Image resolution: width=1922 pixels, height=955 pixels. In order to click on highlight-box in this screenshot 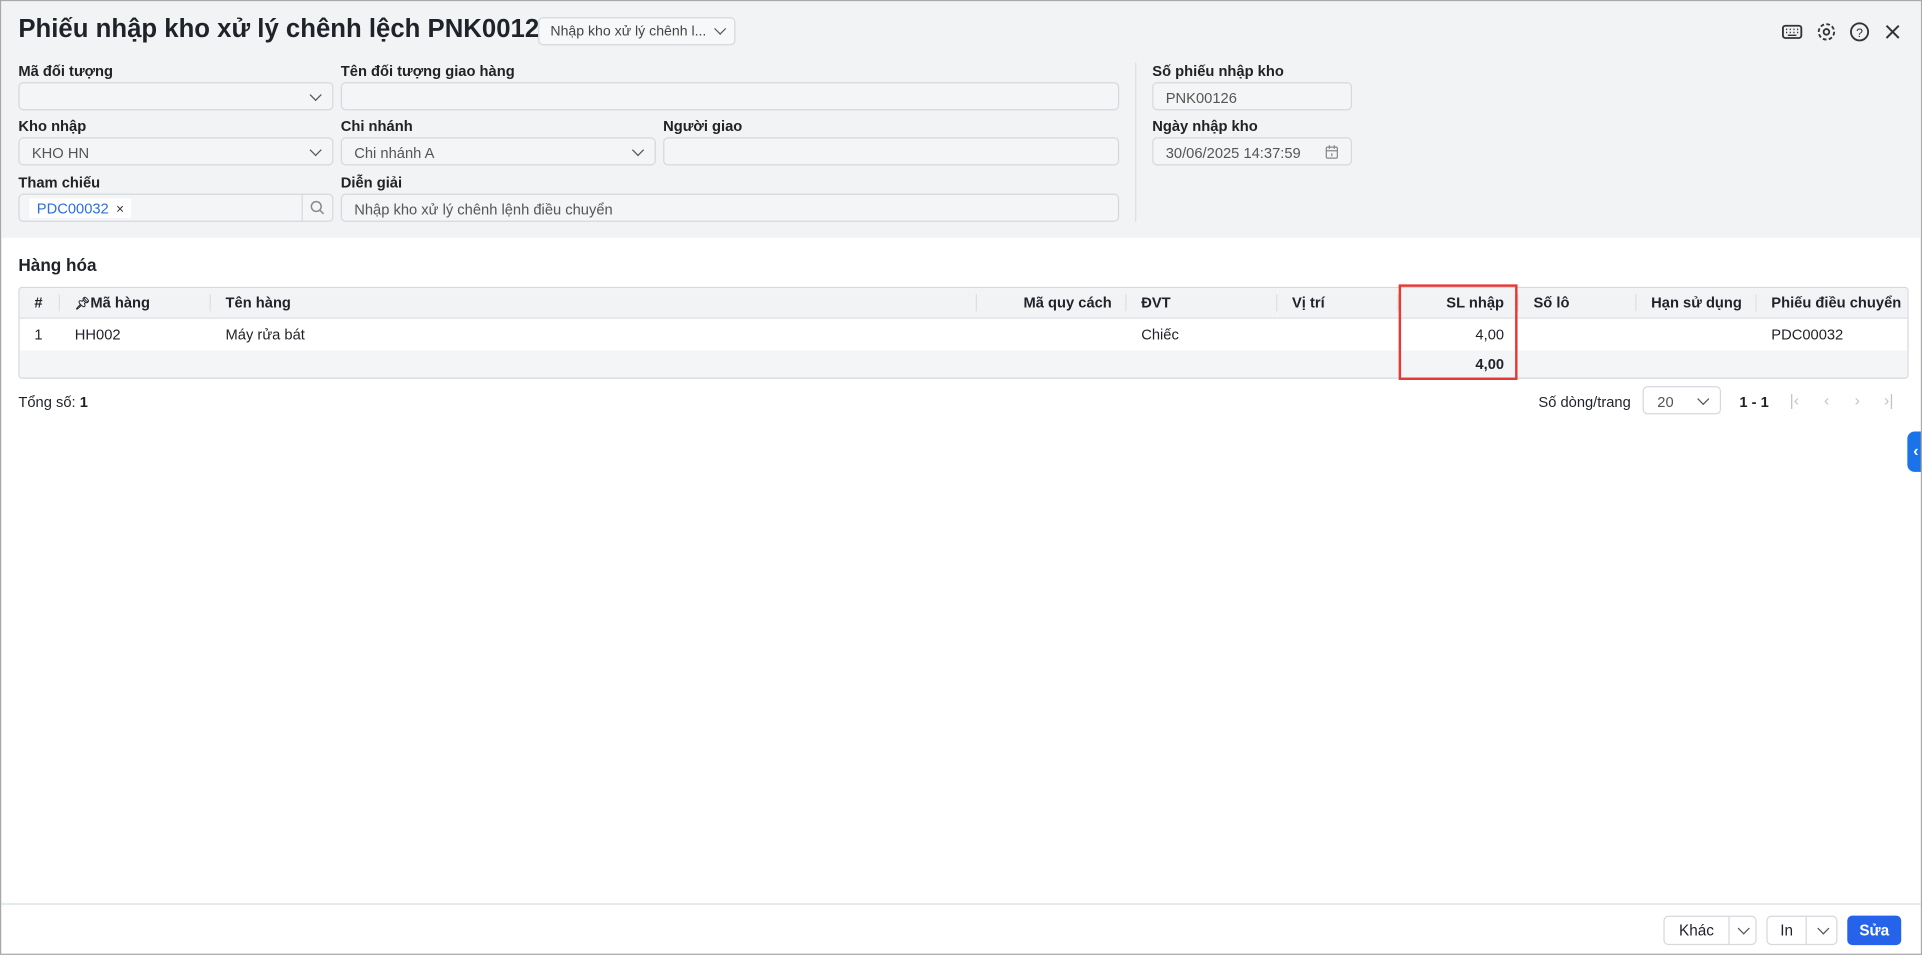, I will do `click(1458, 332)`.